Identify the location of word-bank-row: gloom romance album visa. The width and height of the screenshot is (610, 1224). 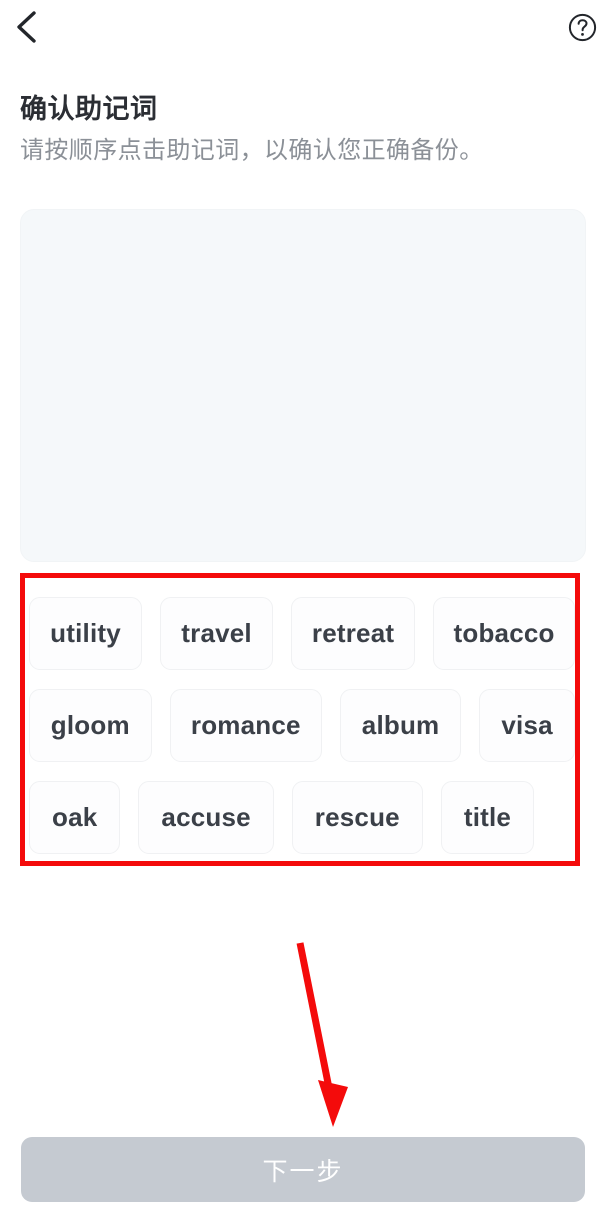
(302, 725).